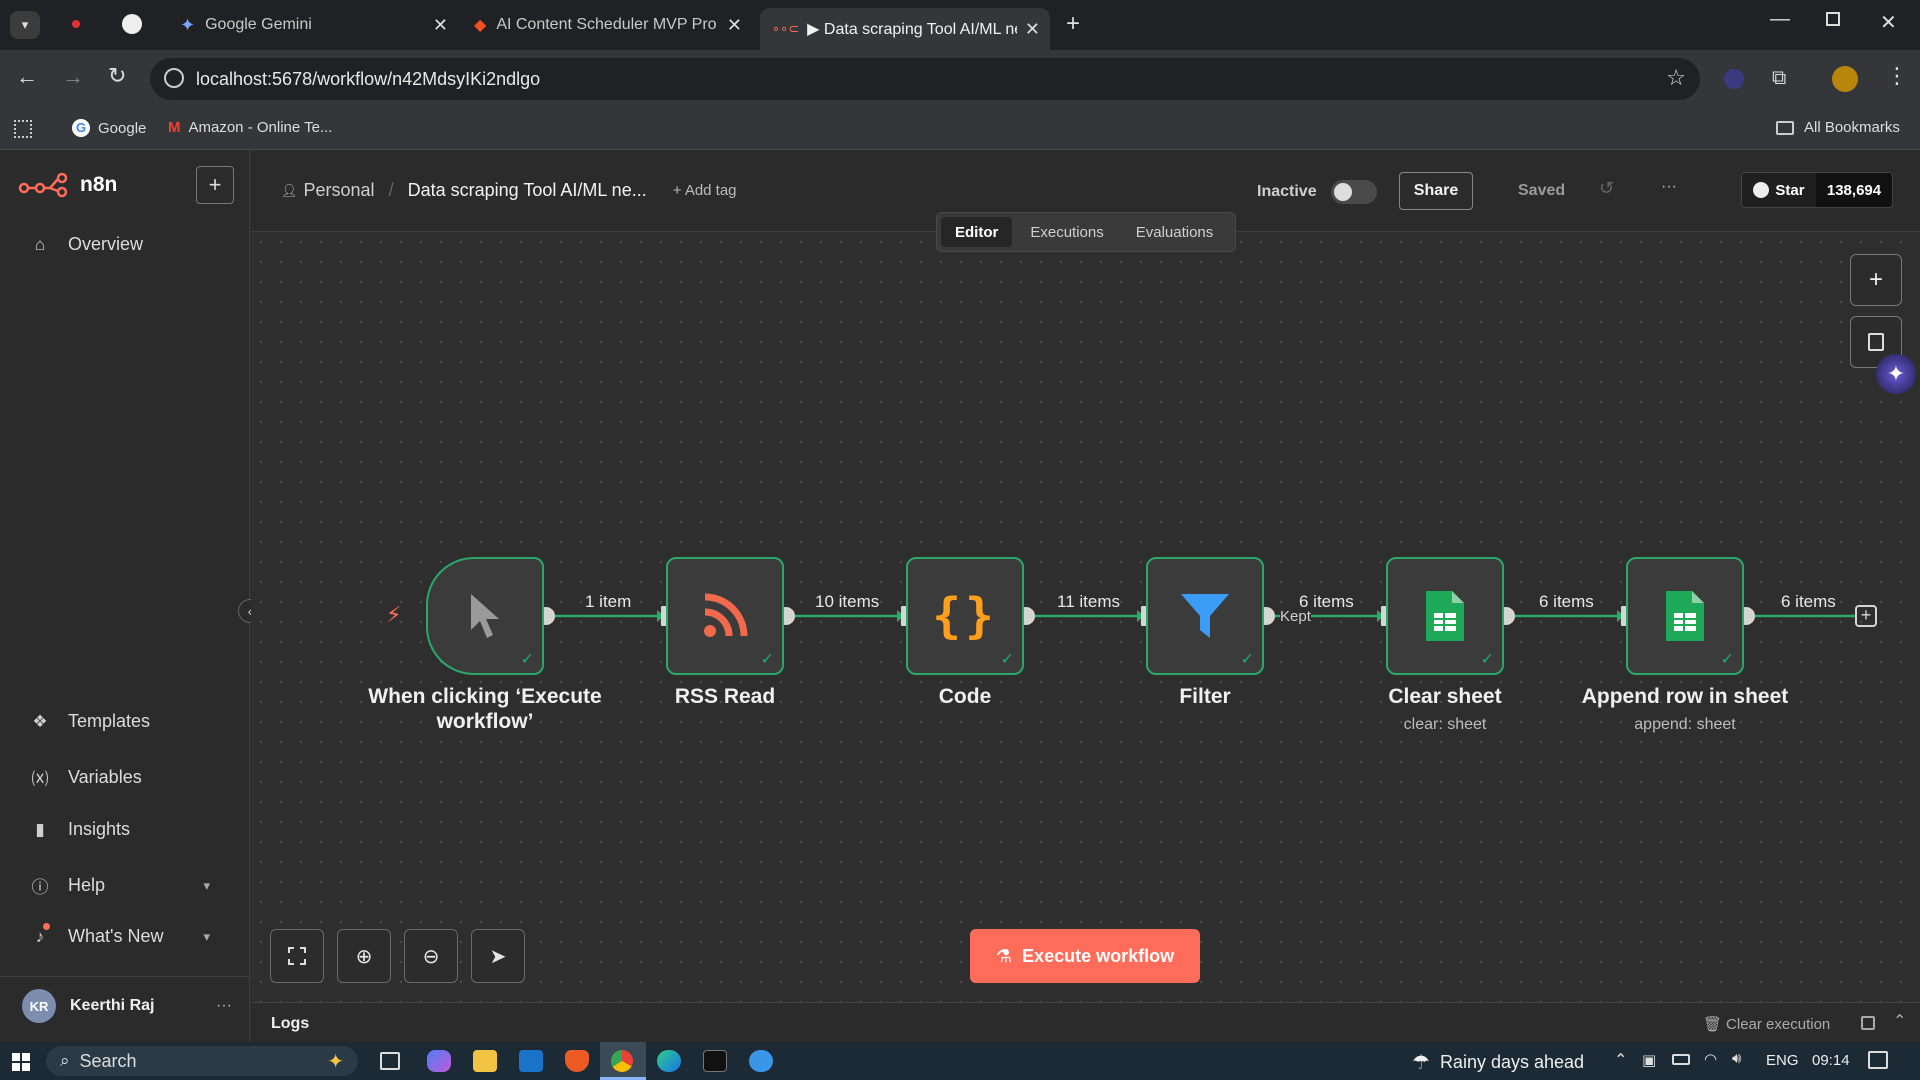  I want to click on execute-workflow-button: ⚗ Execute workflow, so click(1085, 956).